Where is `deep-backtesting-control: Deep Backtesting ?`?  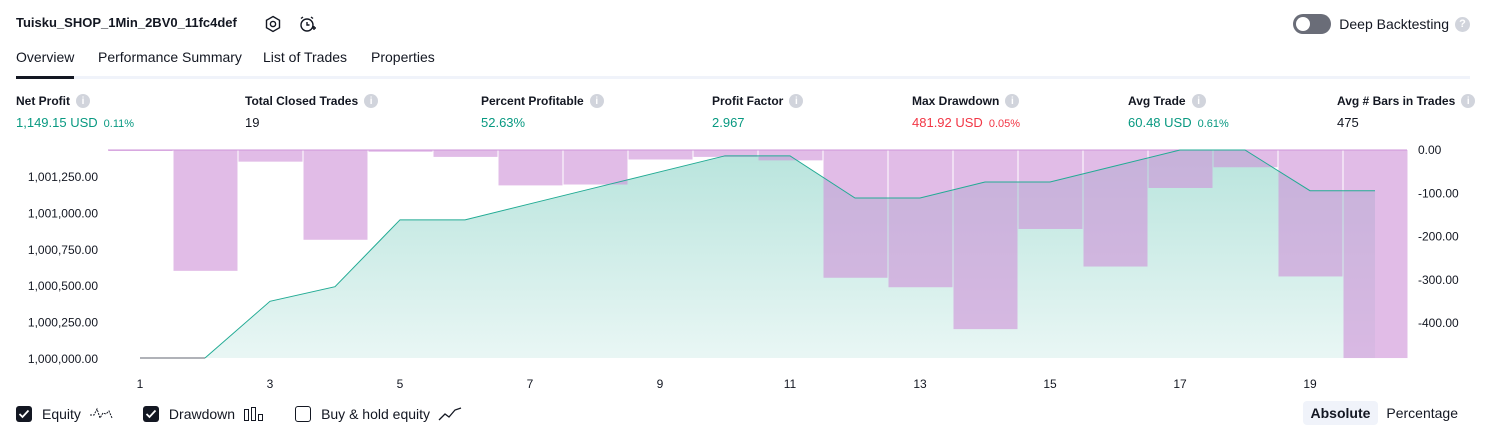
deep-backtesting-control: Deep Backtesting ? is located at coordinates (1381, 24).